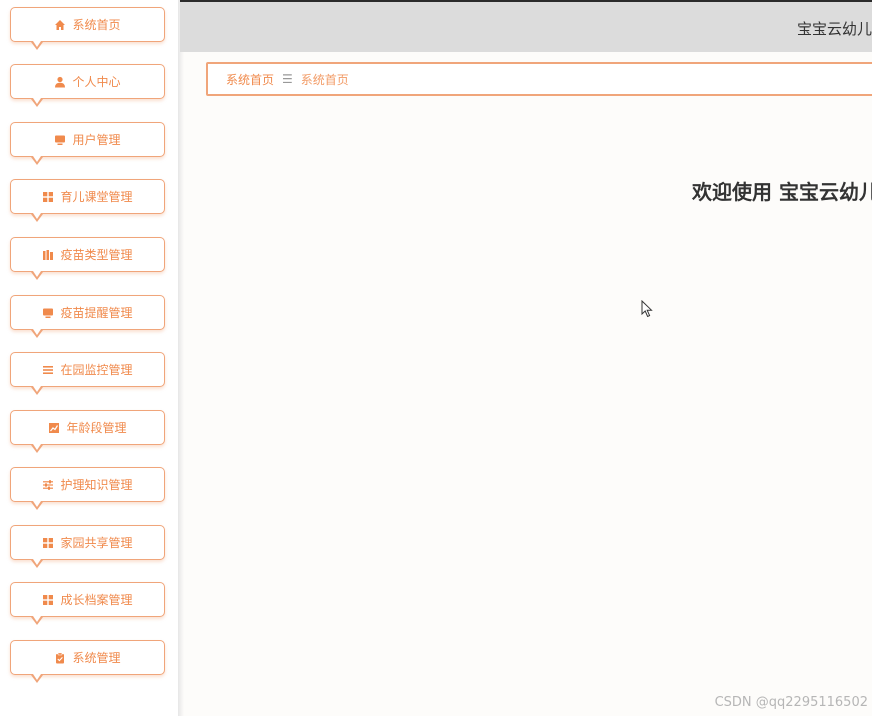  What do you see at coordinates (96, 600) in the screenshot?
I see `sidebar-item-label: 成长档案管理` at bounding box center [96, 600].